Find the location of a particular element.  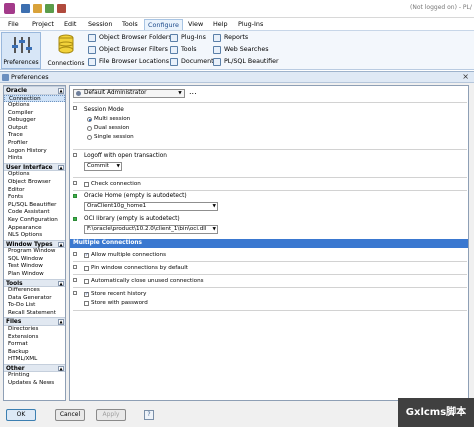

web-searches-button: Web Searches is located at coordinates (241, 50).